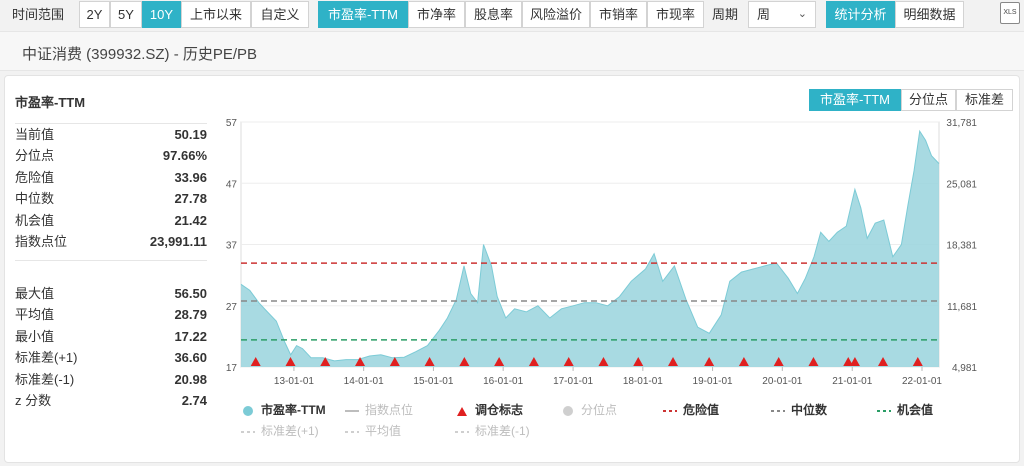 This screenshot has height=466, width=1024. I want to click on x-tick-label: 22-01-01, so click(922, 381).